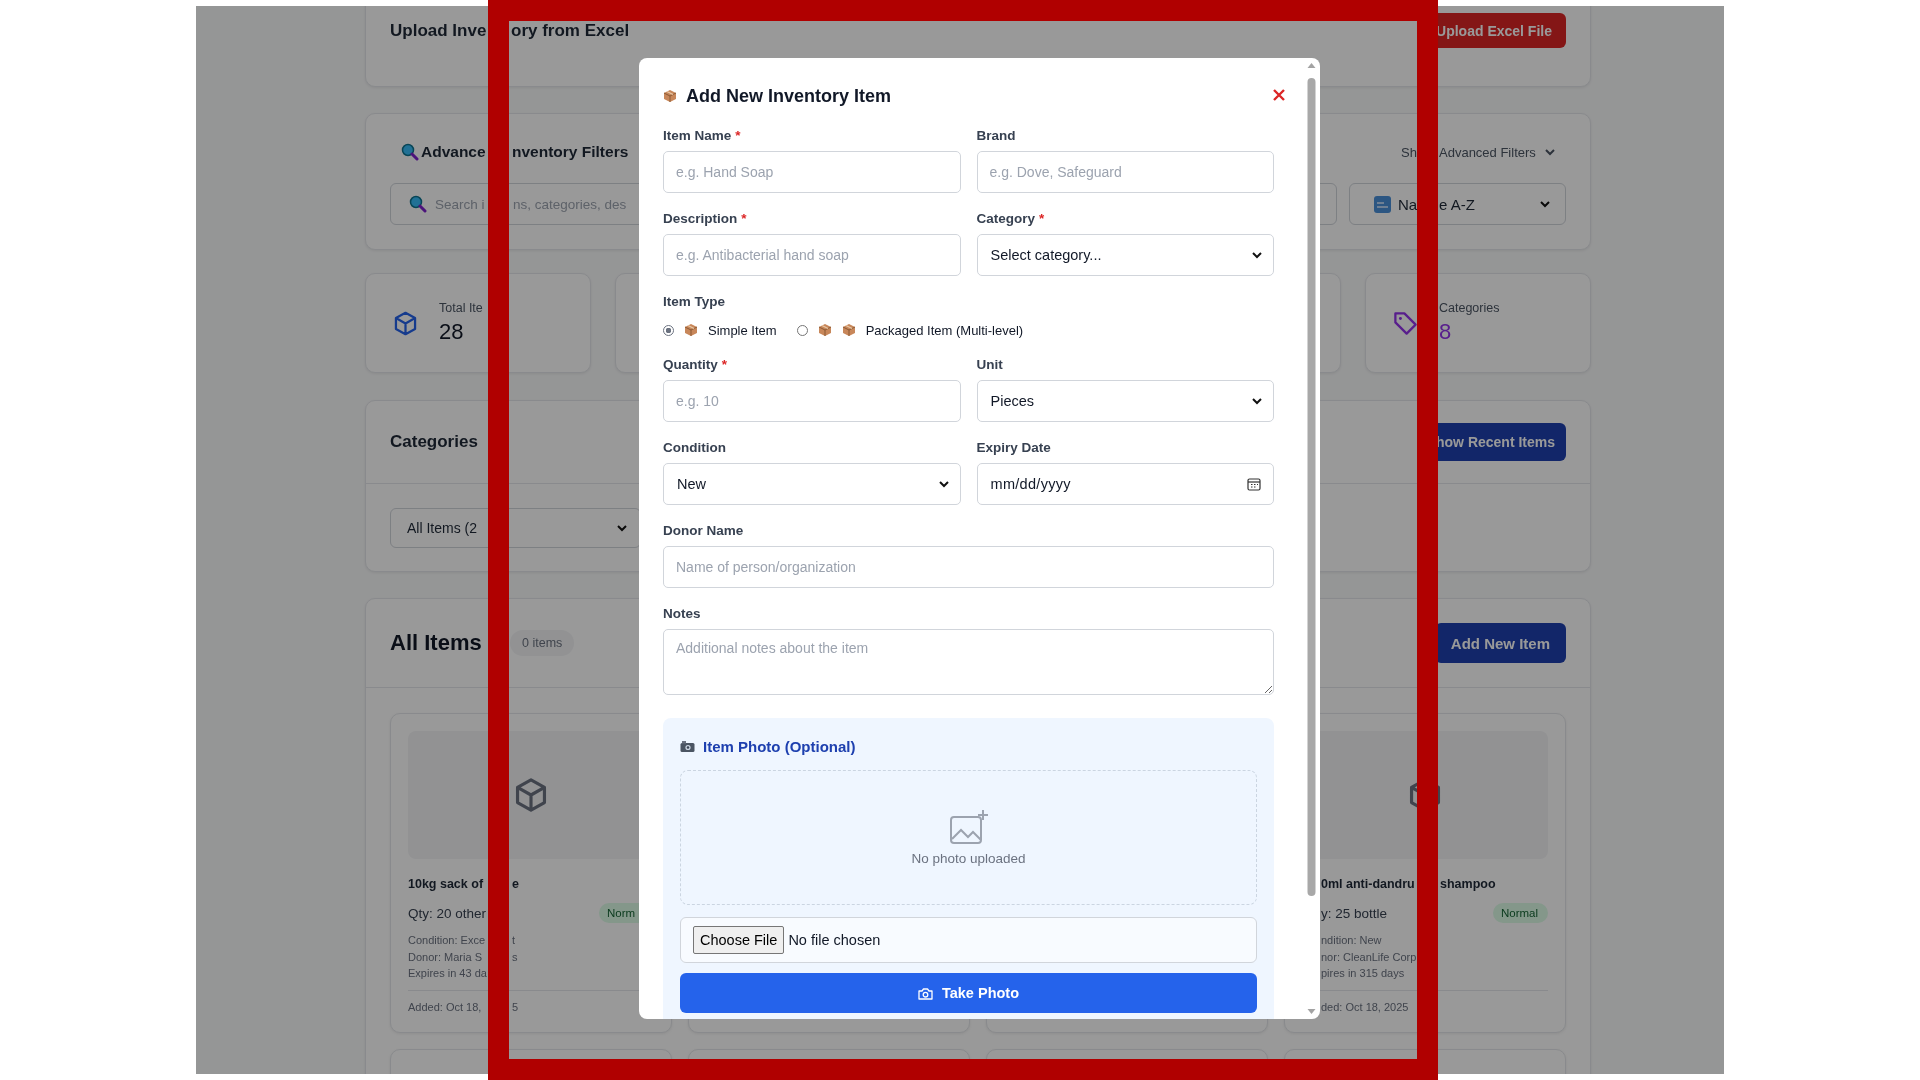 The height and width of the screenshot is (1080, 1920). I want to click on item-detail: Expires in 43 da, so click(447, 973).